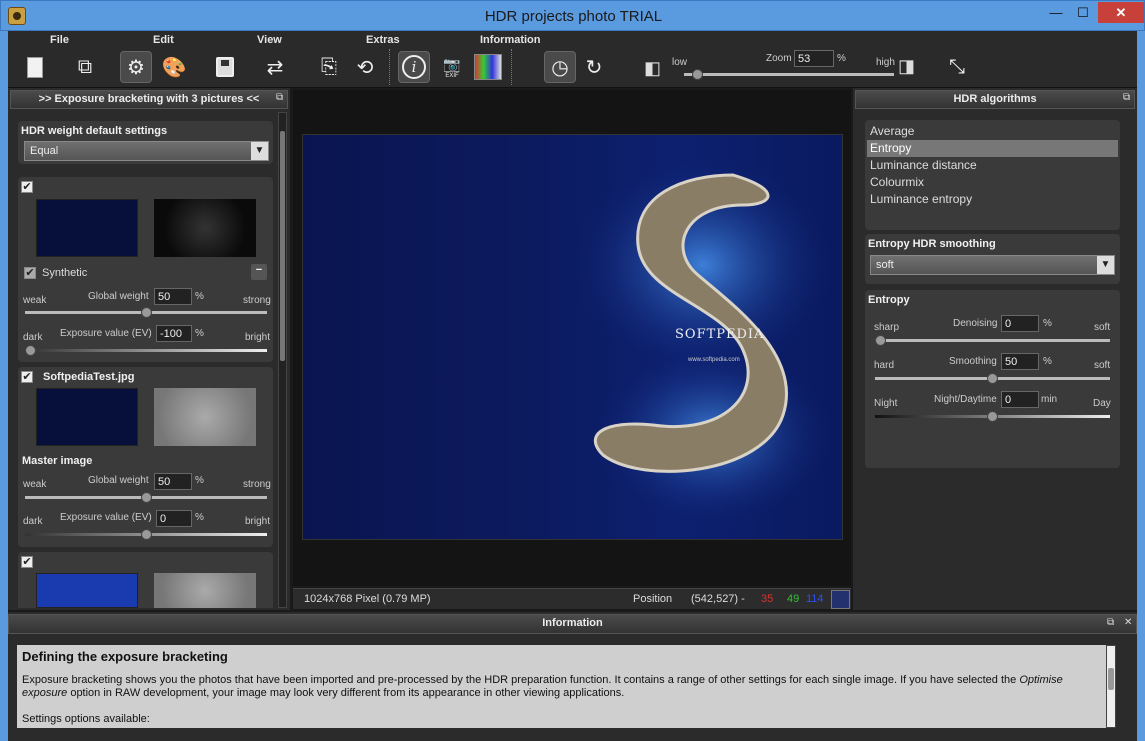 The width and height of the screenshot is (1145, 741). I want to click on image-3-weight-map, so click(205, 590).